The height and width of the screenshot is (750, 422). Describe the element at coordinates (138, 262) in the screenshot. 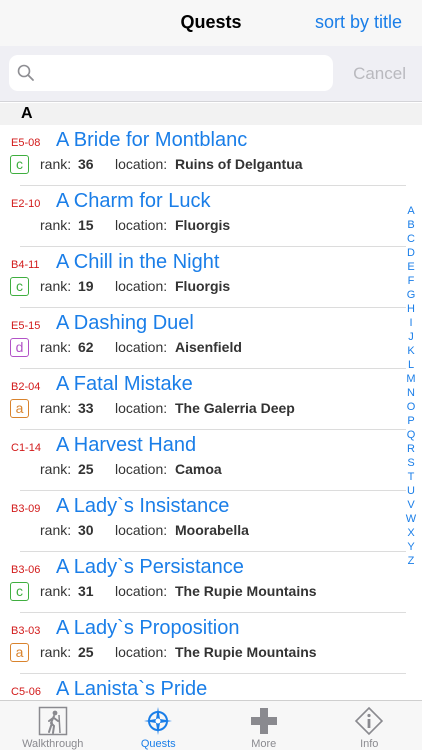

I see `quest-title: A Chill in the Night` at that location.